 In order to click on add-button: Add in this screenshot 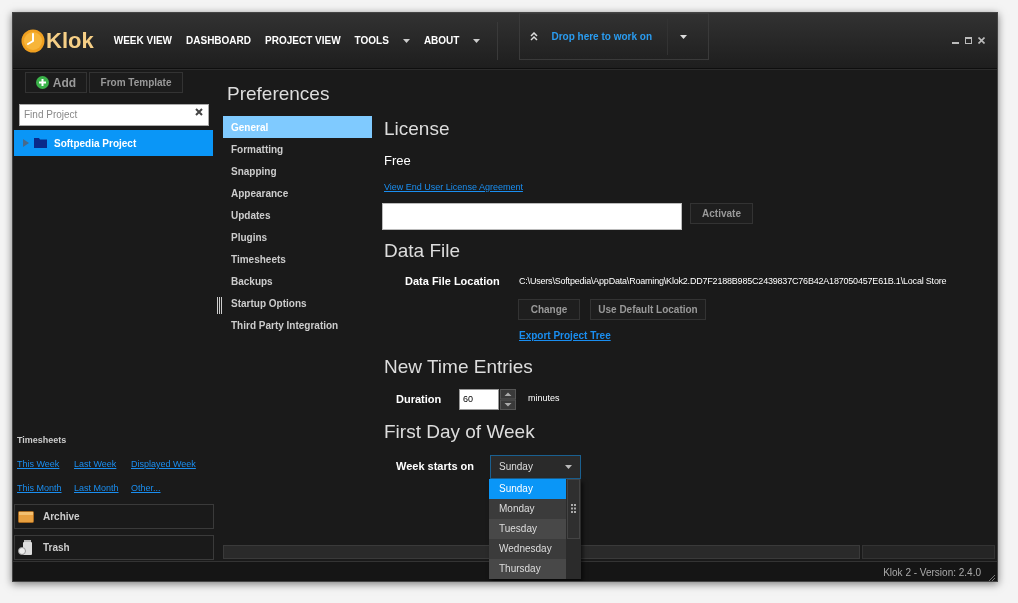, I will do `click(56, 82)`.